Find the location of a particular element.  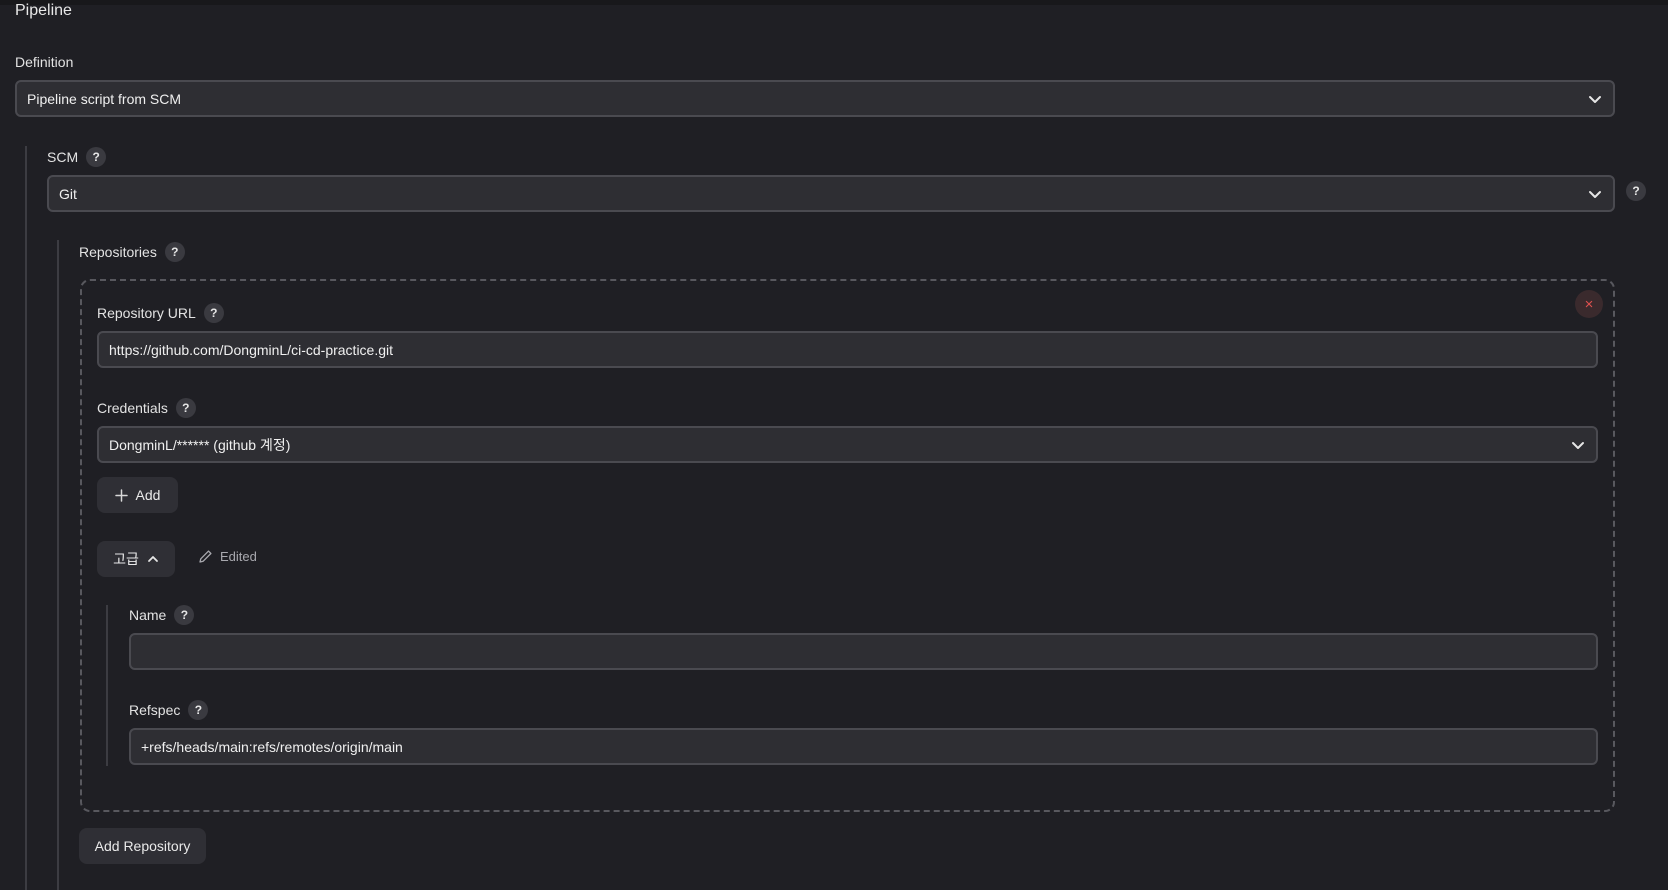

top-border is located at coordinates (834, 2).